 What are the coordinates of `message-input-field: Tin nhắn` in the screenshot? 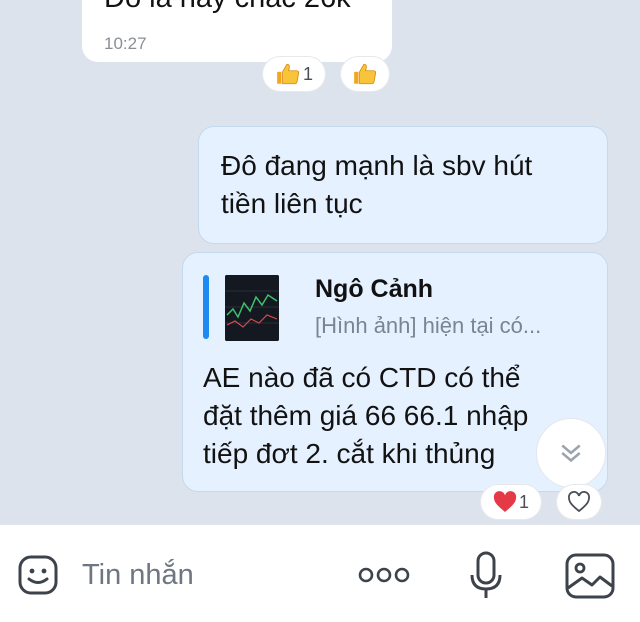 It's located at (138, 575).